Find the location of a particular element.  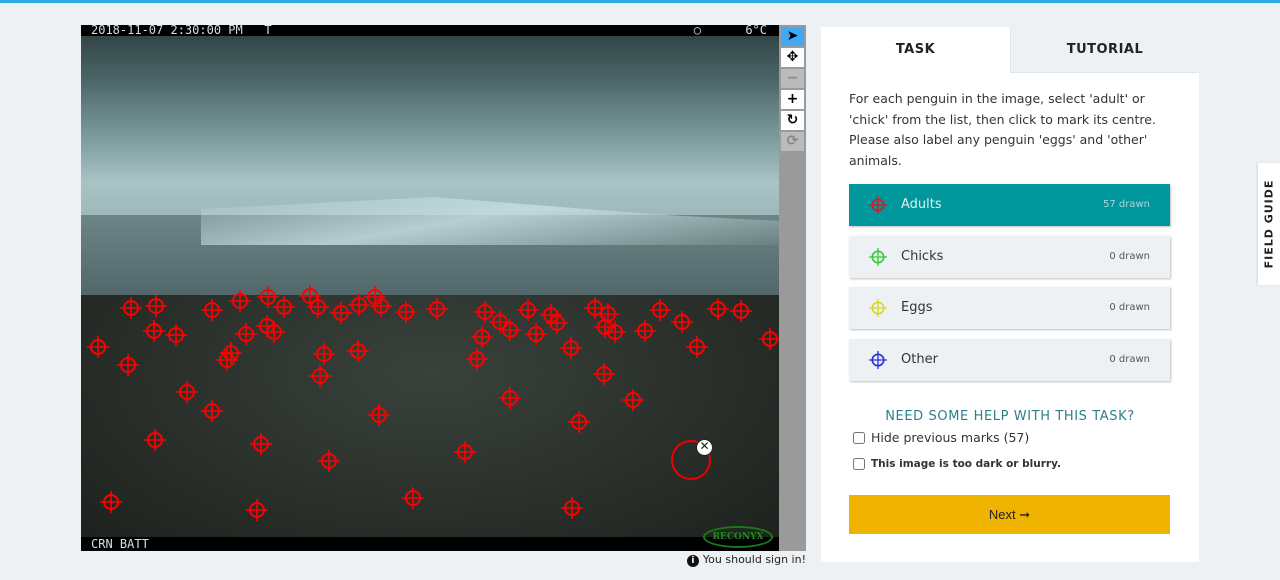

camera-info-bar: 2018-11-07 2:30:00 PM T ○ 6°C is located at coordinates (430, 30).